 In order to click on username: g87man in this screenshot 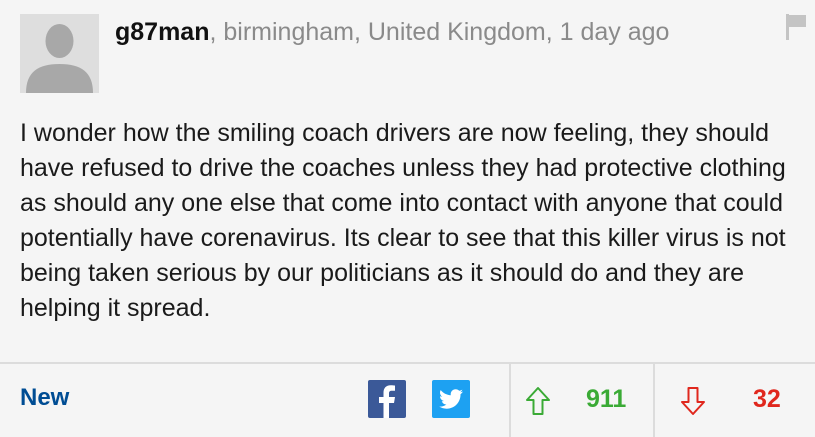, I will do `click(162, 32)`.